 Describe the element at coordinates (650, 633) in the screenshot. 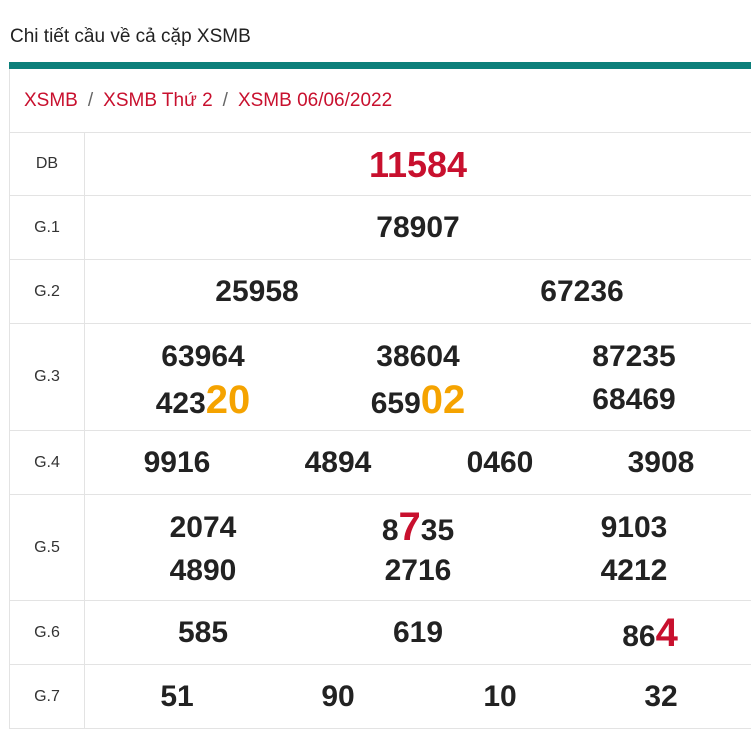

I see `prize-number-highlighted: 864` at that location.